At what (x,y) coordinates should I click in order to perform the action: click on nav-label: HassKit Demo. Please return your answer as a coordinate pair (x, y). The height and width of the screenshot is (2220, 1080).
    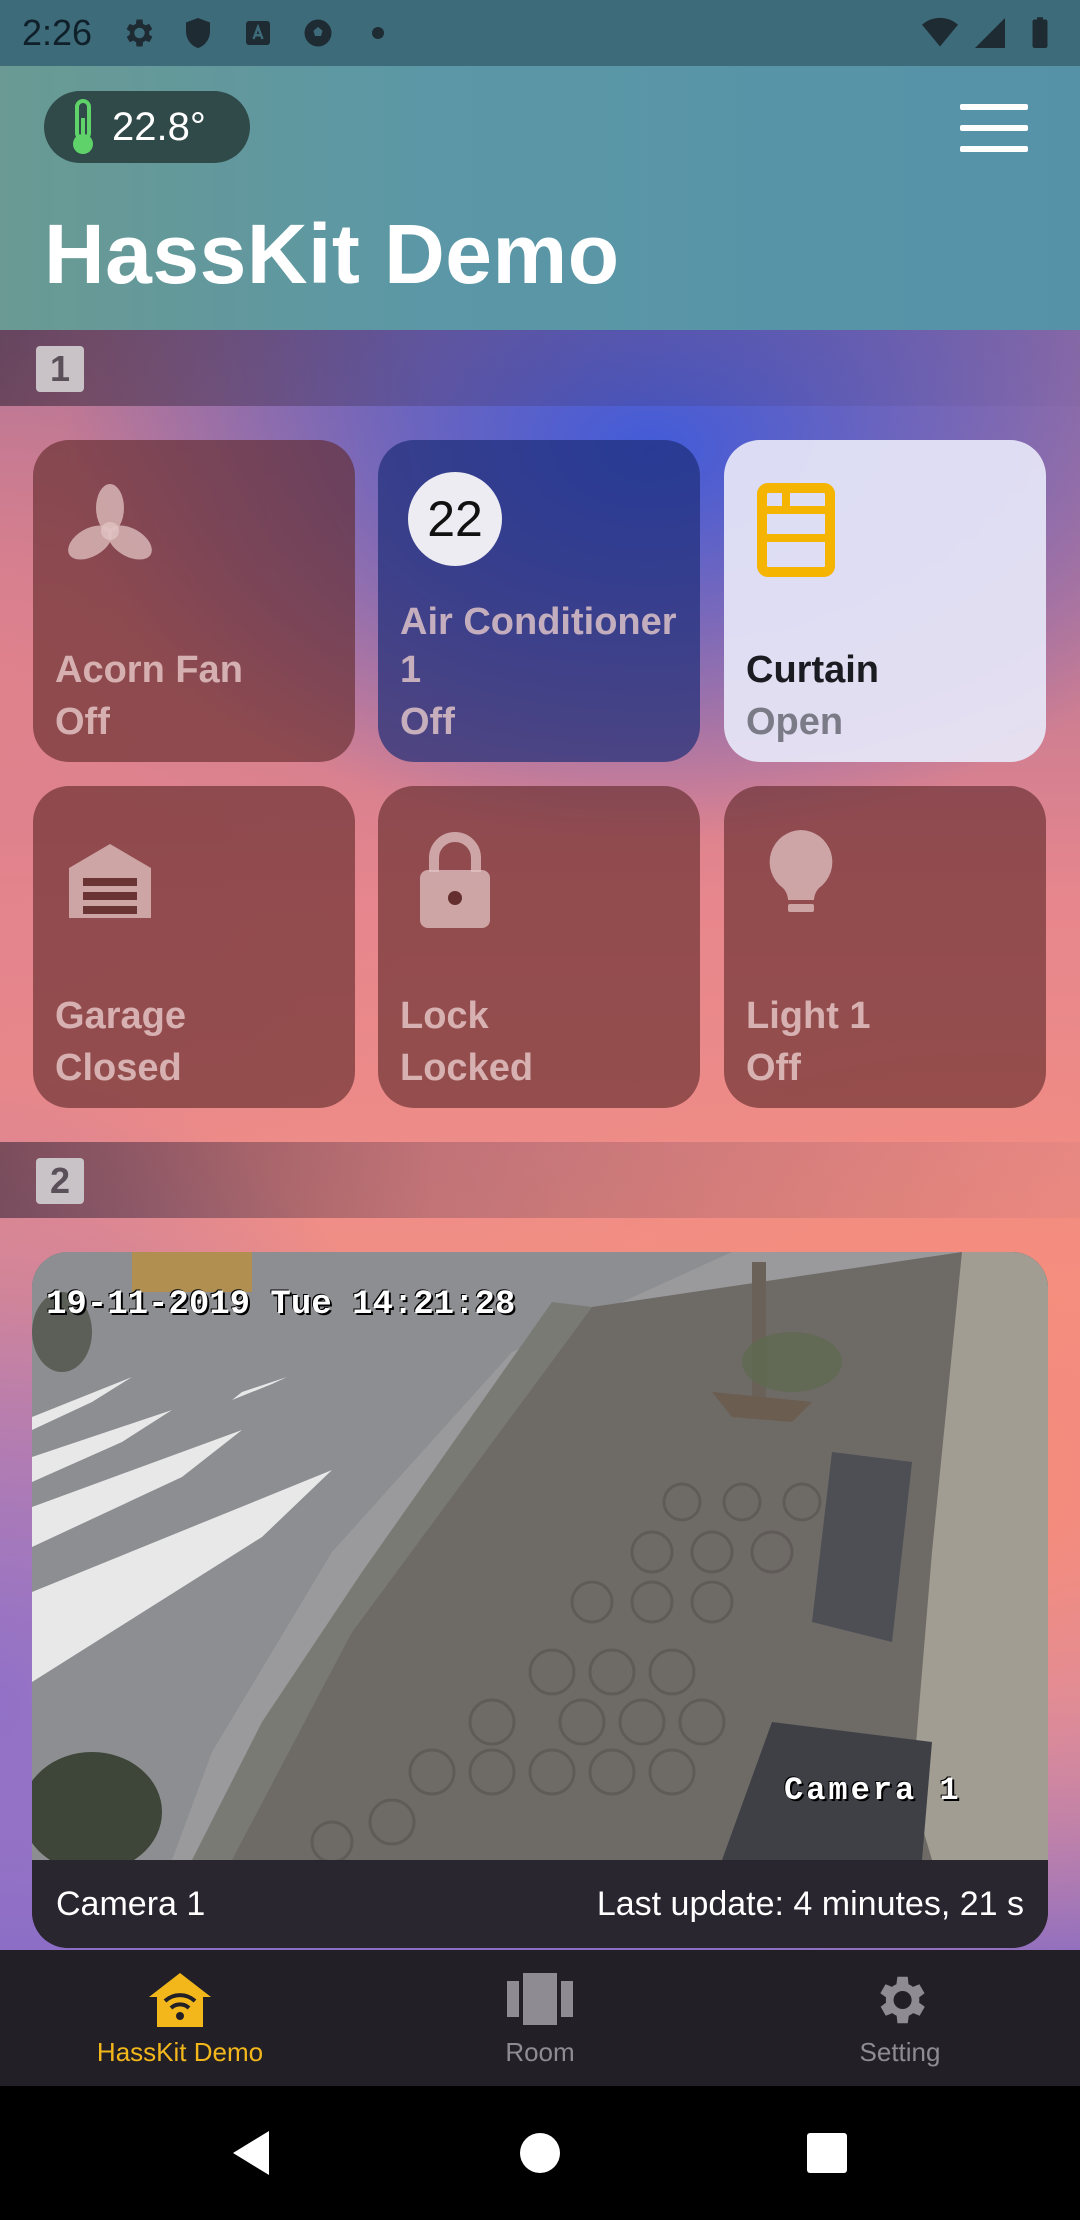
    Looking at the image, I should click on (180, 2051).